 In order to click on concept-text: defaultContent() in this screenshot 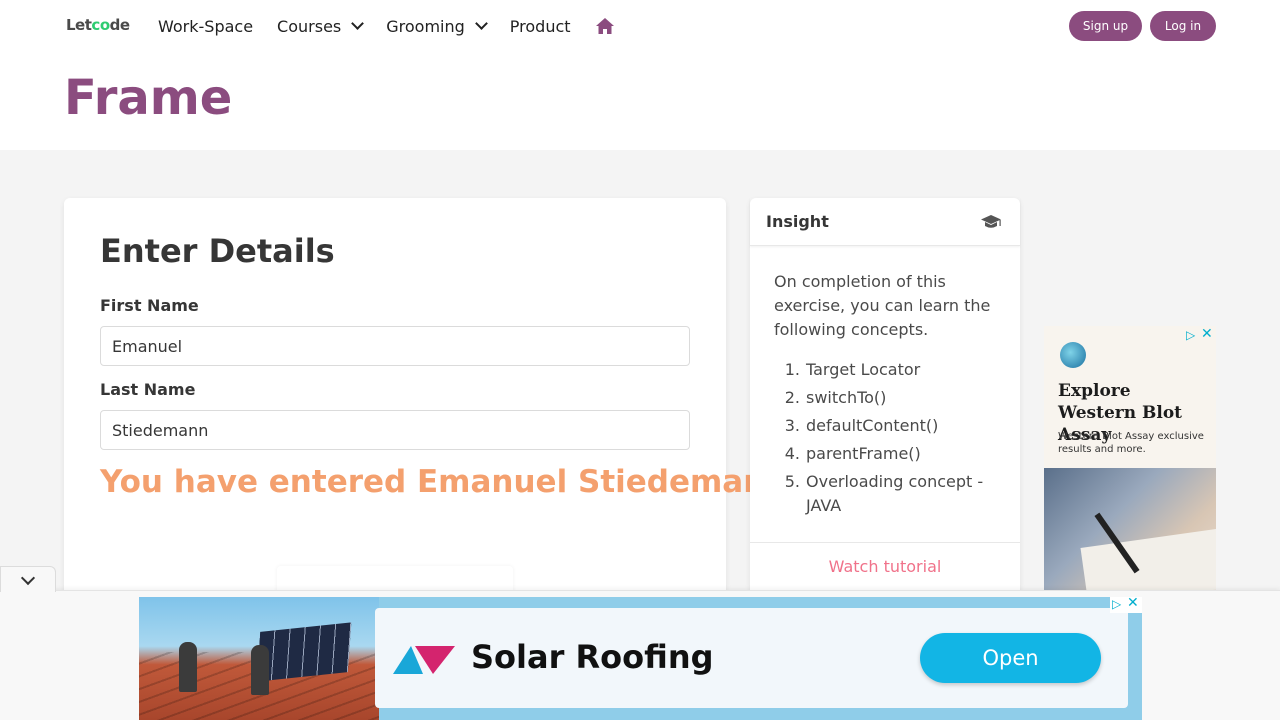, I will do `click(872, 425)`.